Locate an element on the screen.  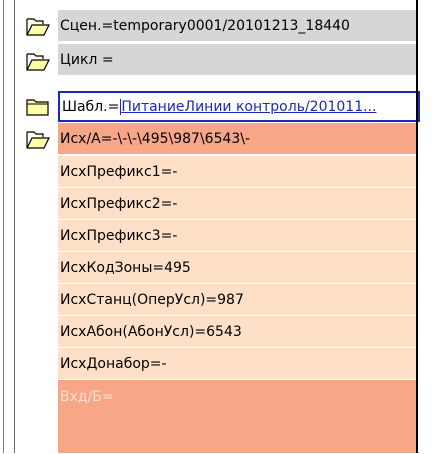
tree-node-label: Исх/А=-\-\-\495\987\6543\- is located at coordinates (155, 138).